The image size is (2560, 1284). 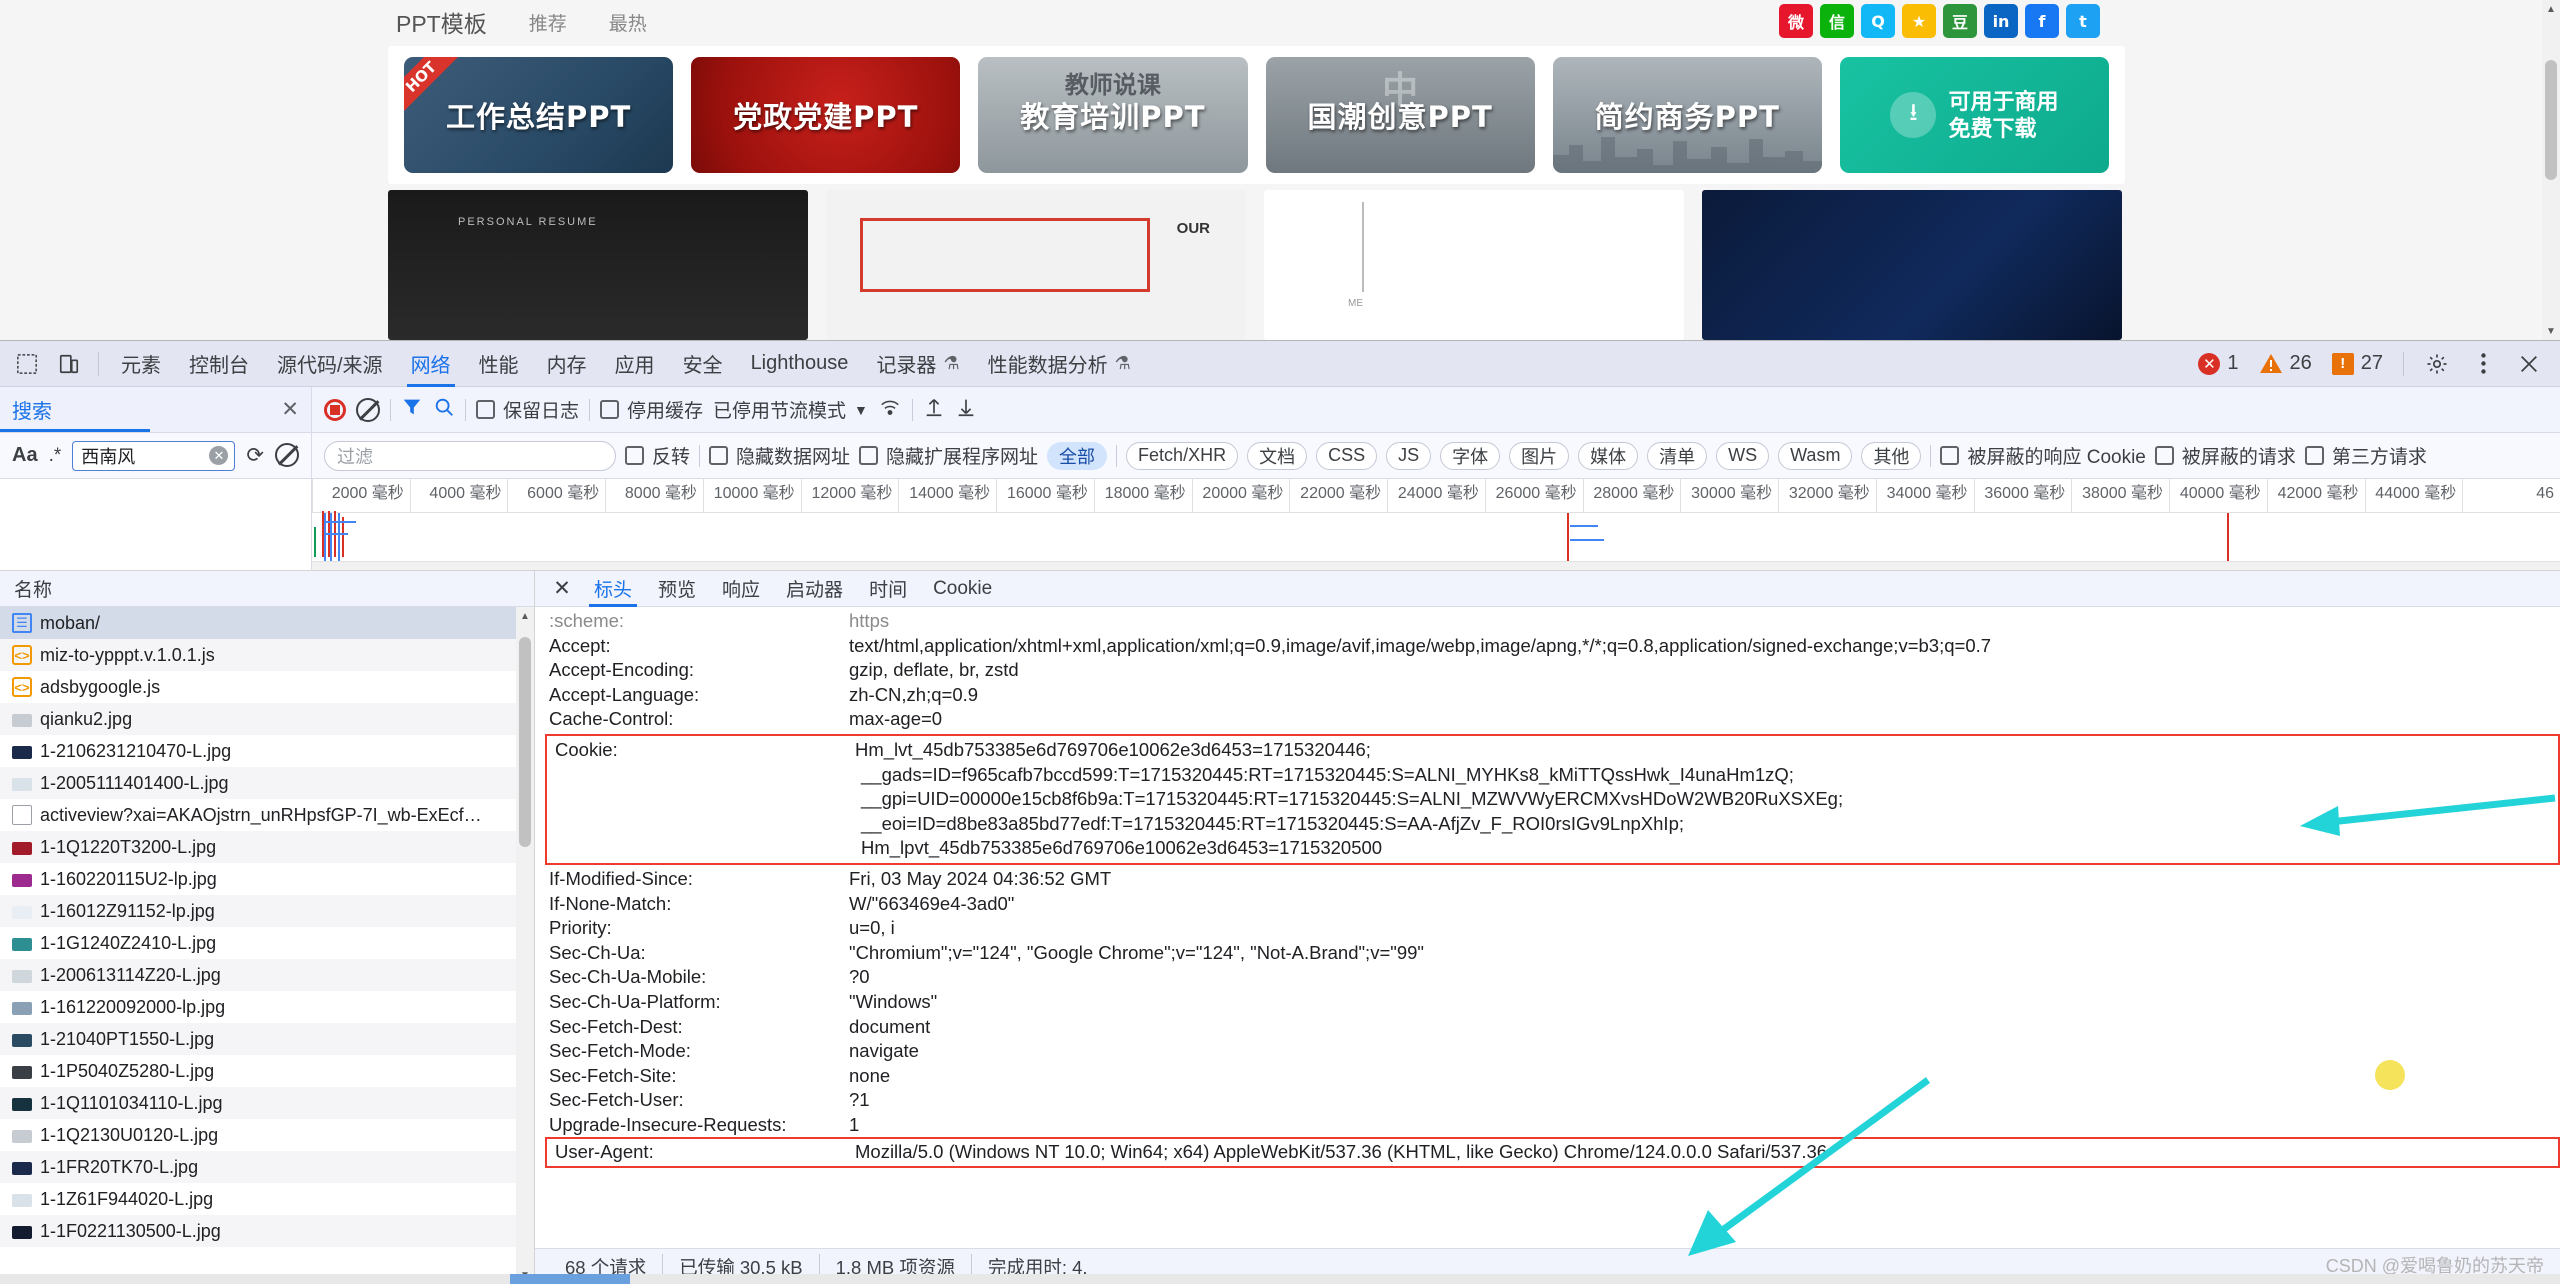 What do you see at coordinates (267, 847) in the screenshot?
I see `request-row: 1-1Q1220T3200-L.jpg` at bounding box center [267, 847].